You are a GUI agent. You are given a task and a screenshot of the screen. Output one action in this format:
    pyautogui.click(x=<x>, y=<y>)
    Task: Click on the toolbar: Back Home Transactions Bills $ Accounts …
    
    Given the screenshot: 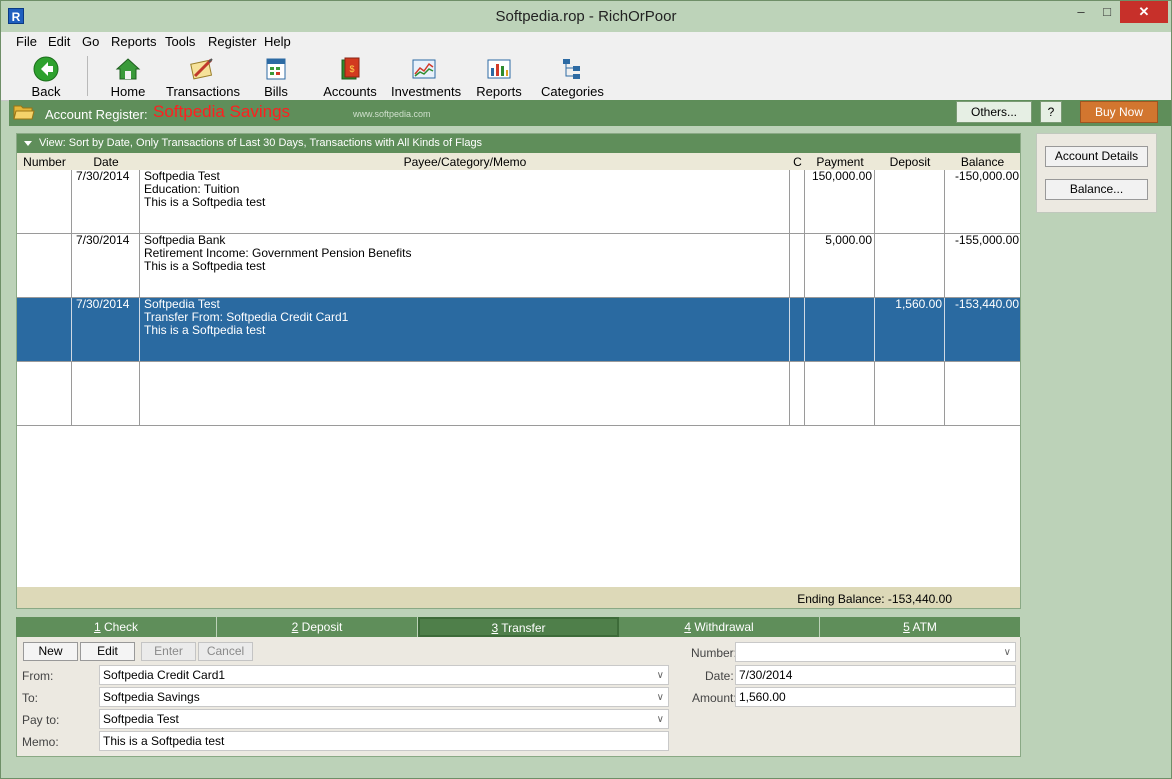 What is the action you would take?
    pyautogui.click(x=586, y=76)
    